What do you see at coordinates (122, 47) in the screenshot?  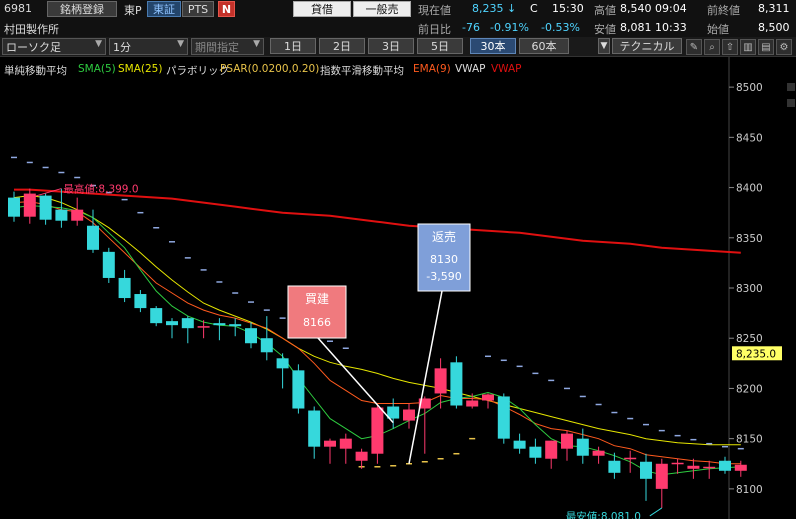 I see `interval-value: 1分` at bounding box center [122, 47].